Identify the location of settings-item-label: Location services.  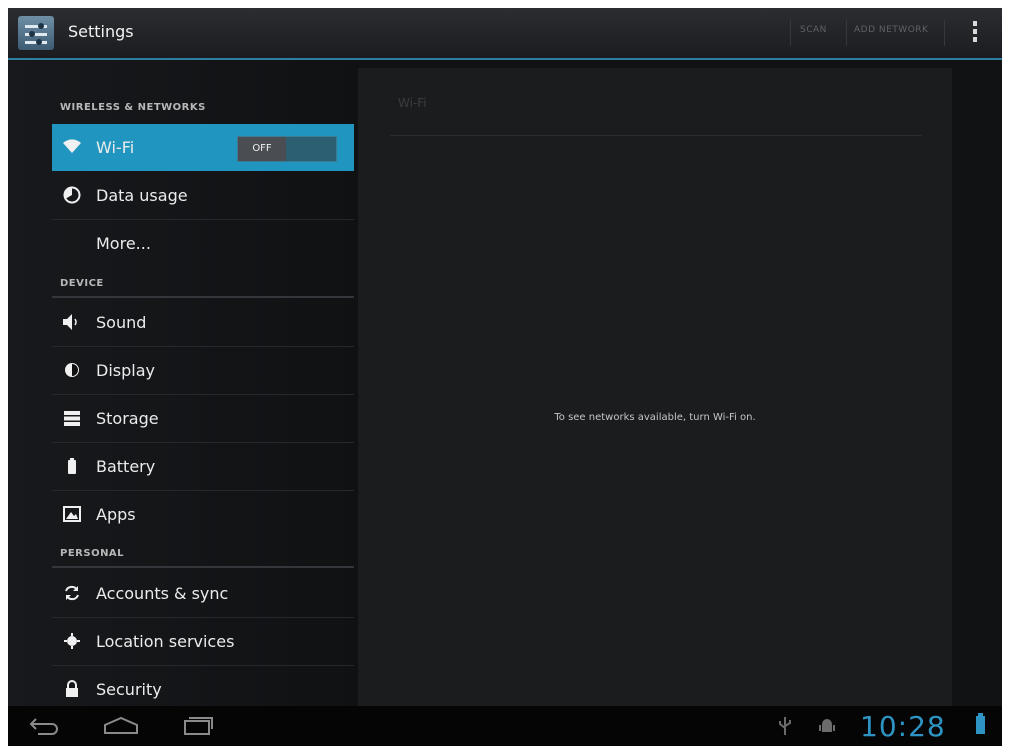
(165, 641).